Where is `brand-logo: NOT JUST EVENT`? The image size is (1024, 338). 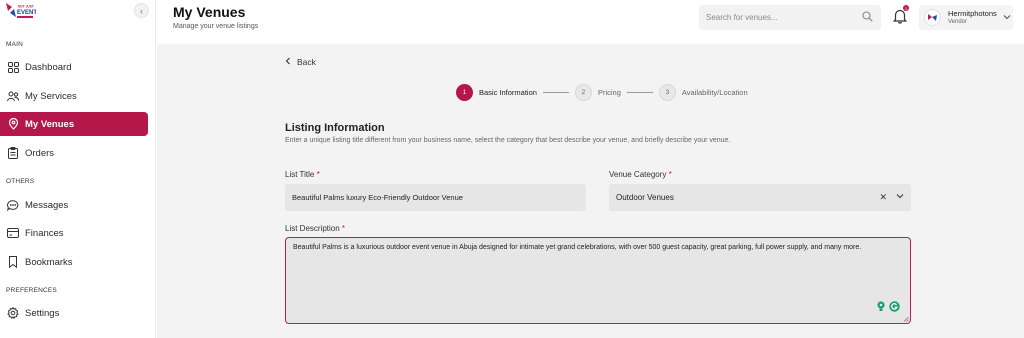 brand-logo: NOT JUST EVENT is located at coordinates (20, 11).